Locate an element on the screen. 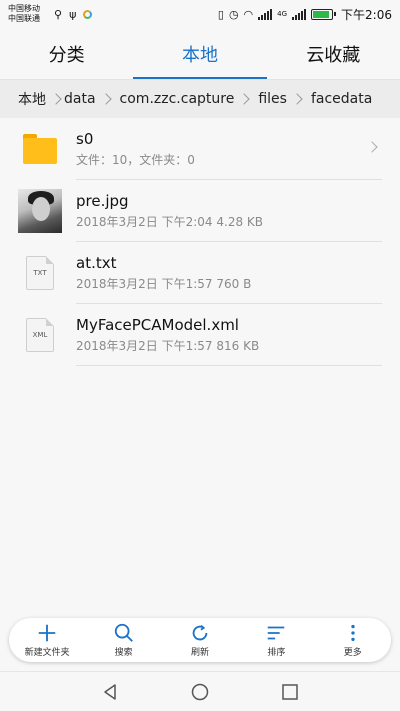 This screenshot has width=400, height=711. search-button: 搜索 is located at coordinates (124, 640).